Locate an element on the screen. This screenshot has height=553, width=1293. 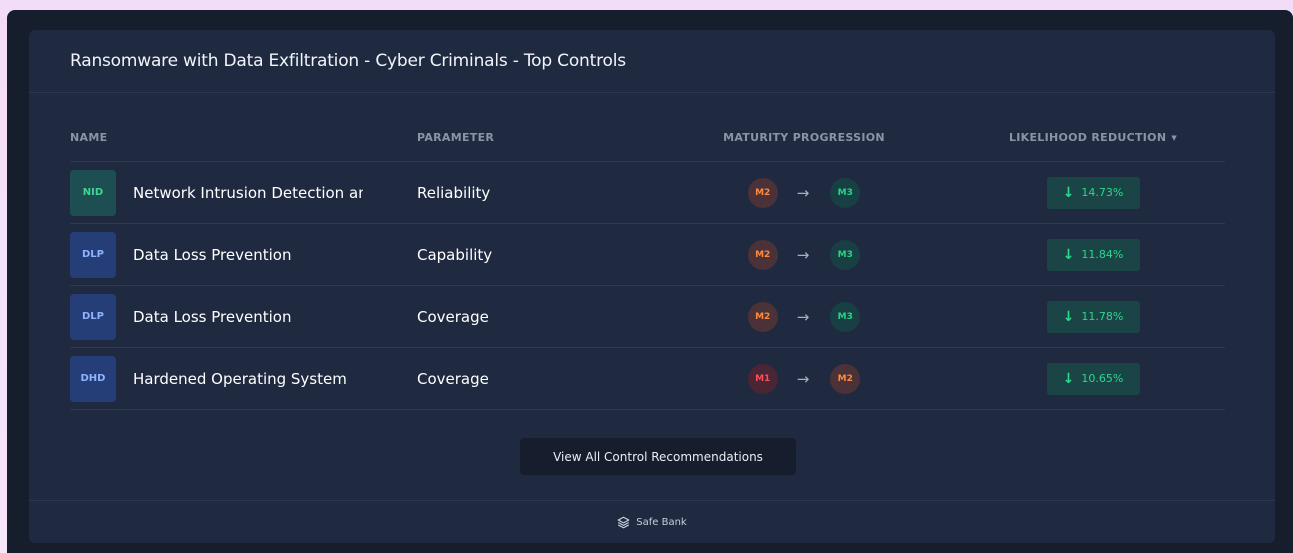
card-footer: Safe Bank is located at coordinates (652, 521).